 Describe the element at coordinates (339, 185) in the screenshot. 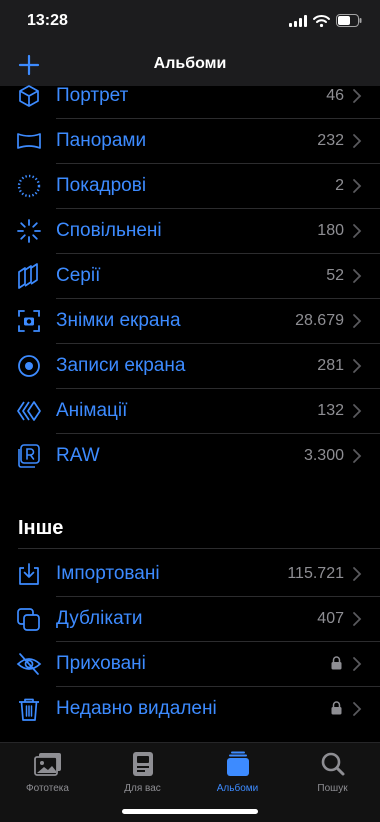

I see `album-count: 2` at that location.